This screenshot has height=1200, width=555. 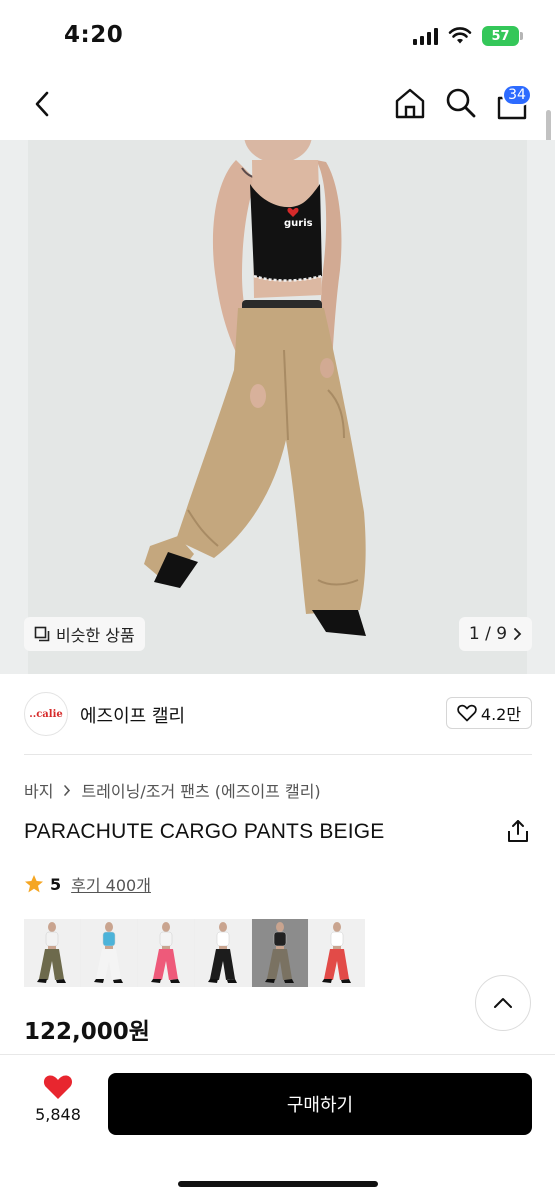 I want to click on search-icon, so click(x=461, y=103).